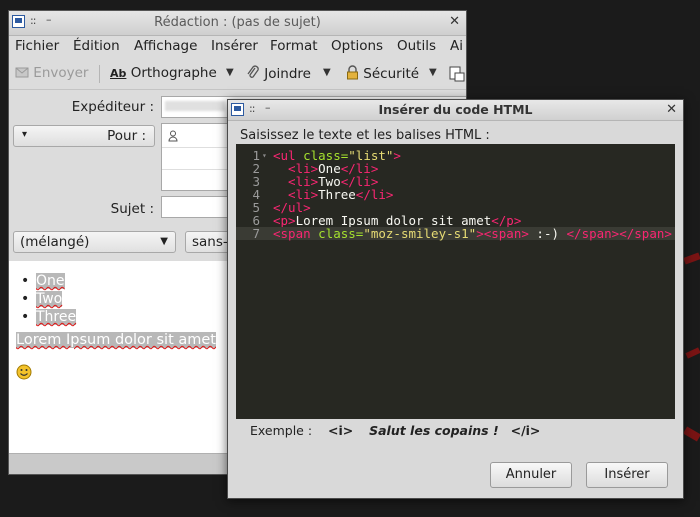 The width and height of the screenshot is (700, 517). I want to click on list-item: • Three, so click(49, 317).